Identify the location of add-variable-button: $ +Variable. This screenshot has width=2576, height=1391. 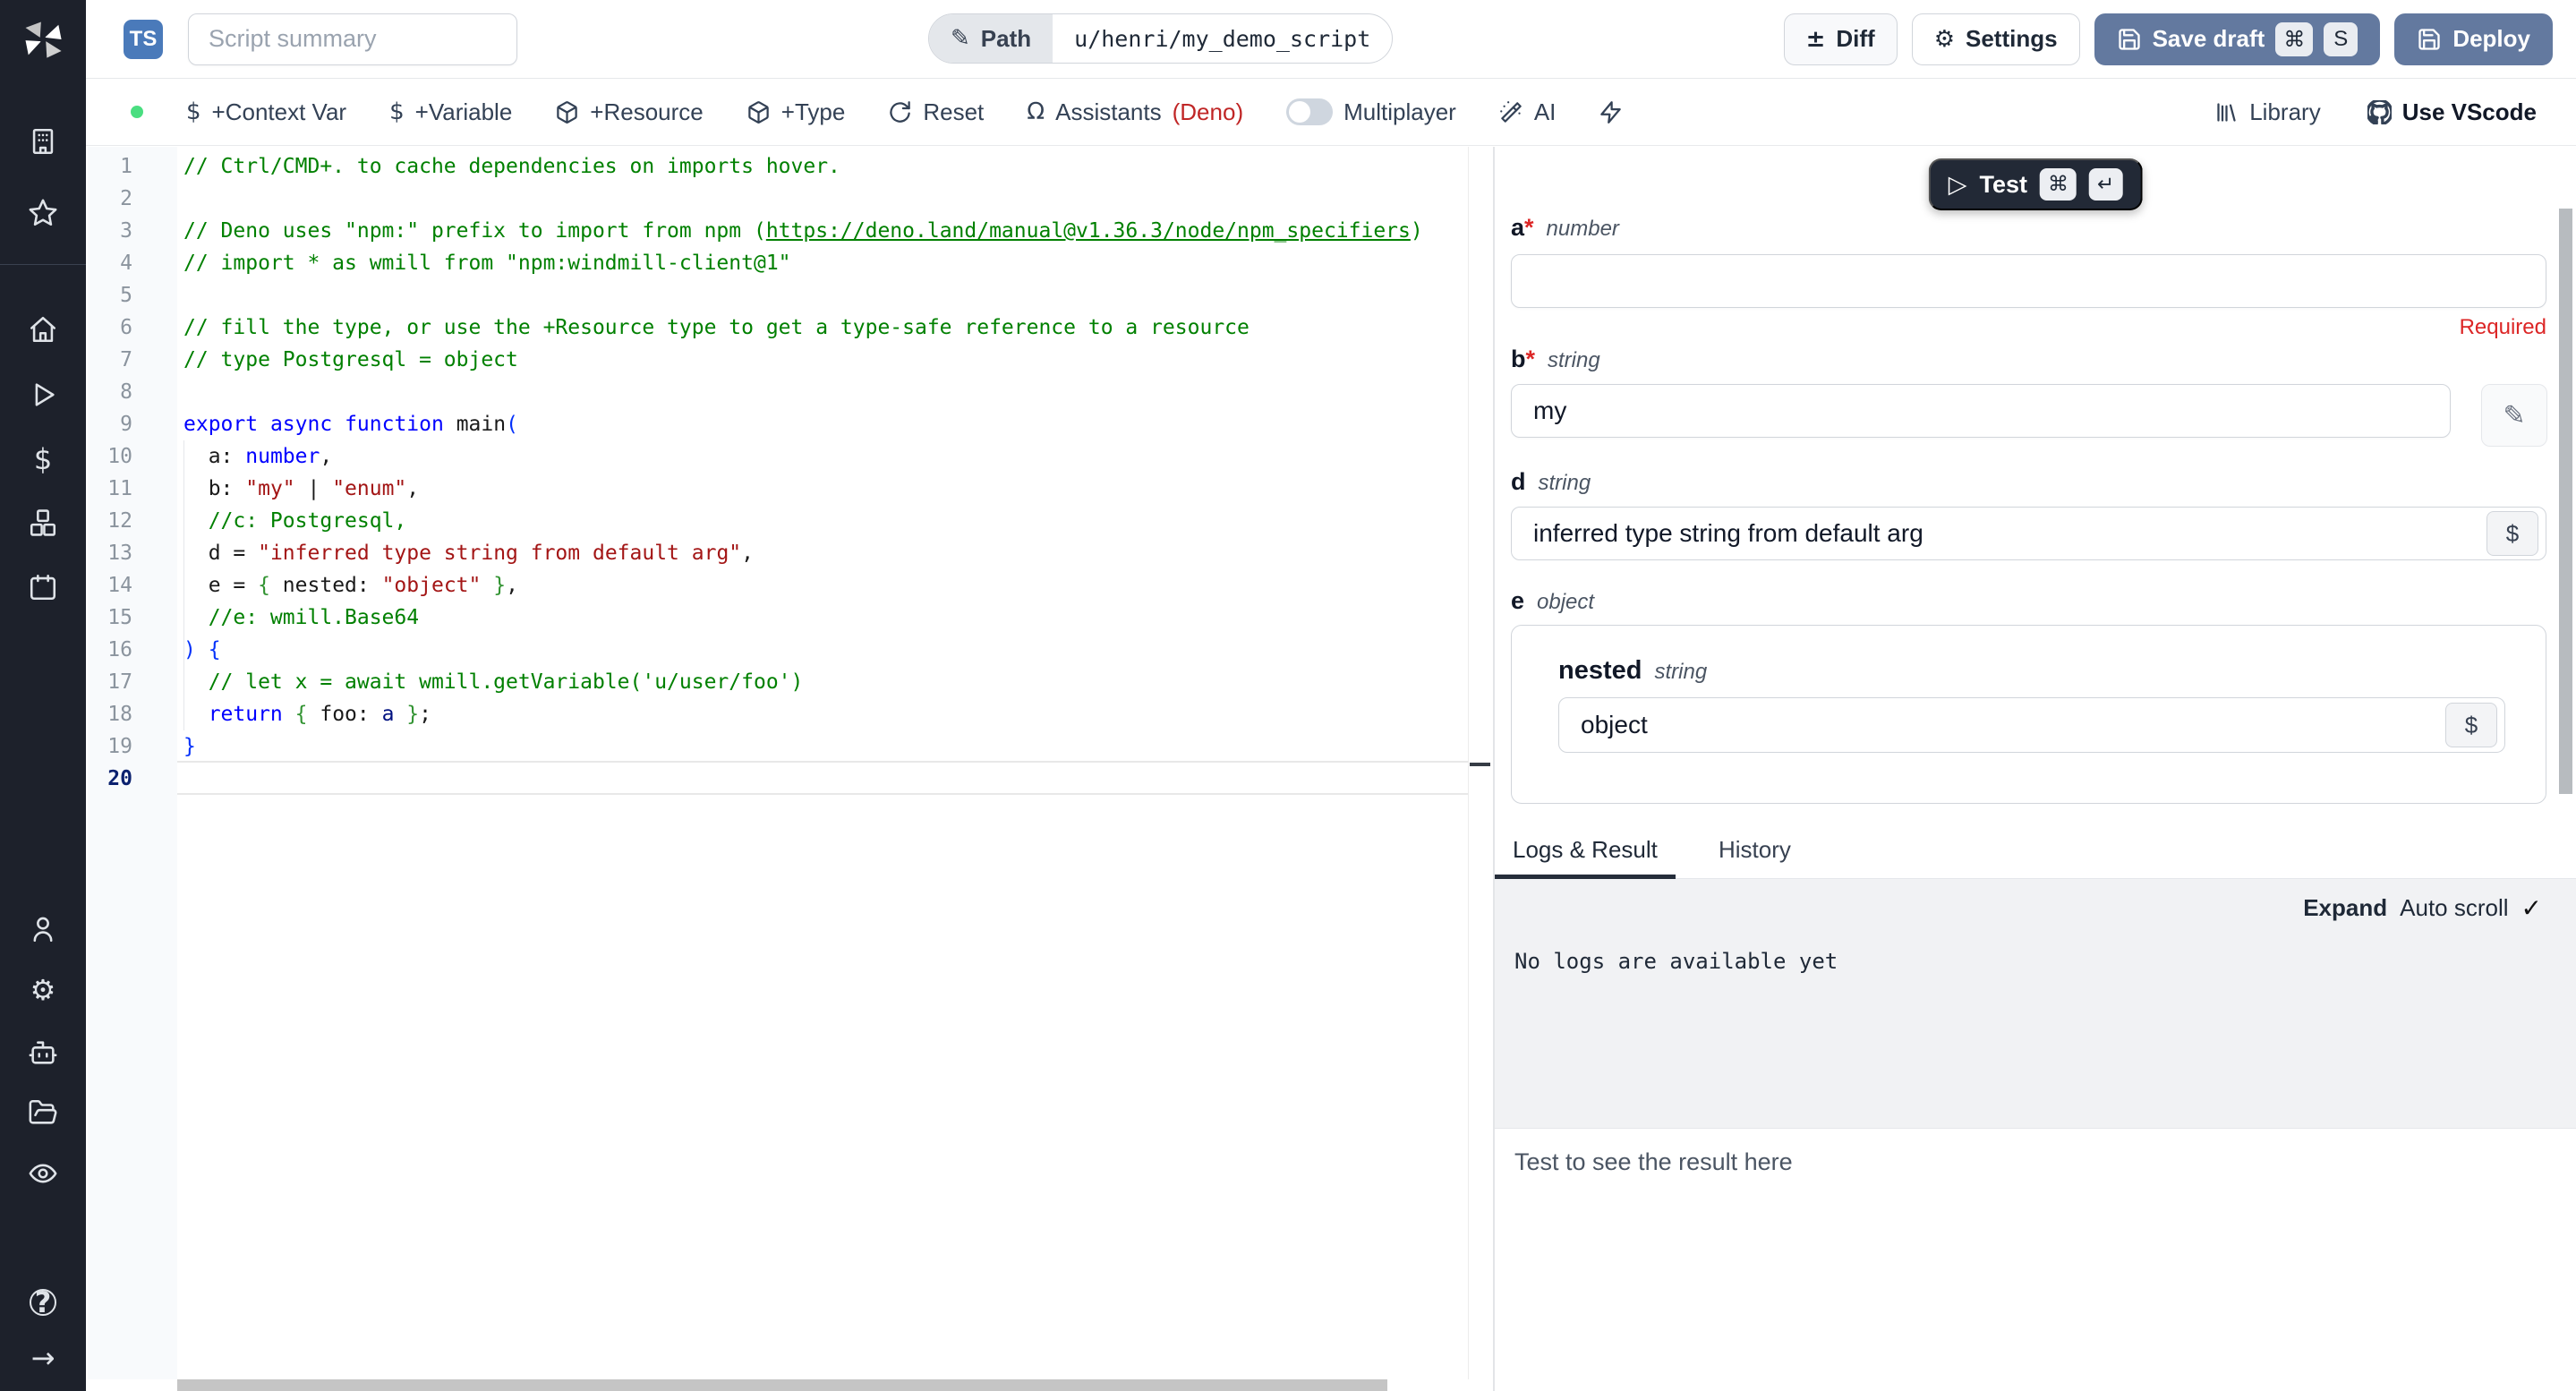
(450, 112).